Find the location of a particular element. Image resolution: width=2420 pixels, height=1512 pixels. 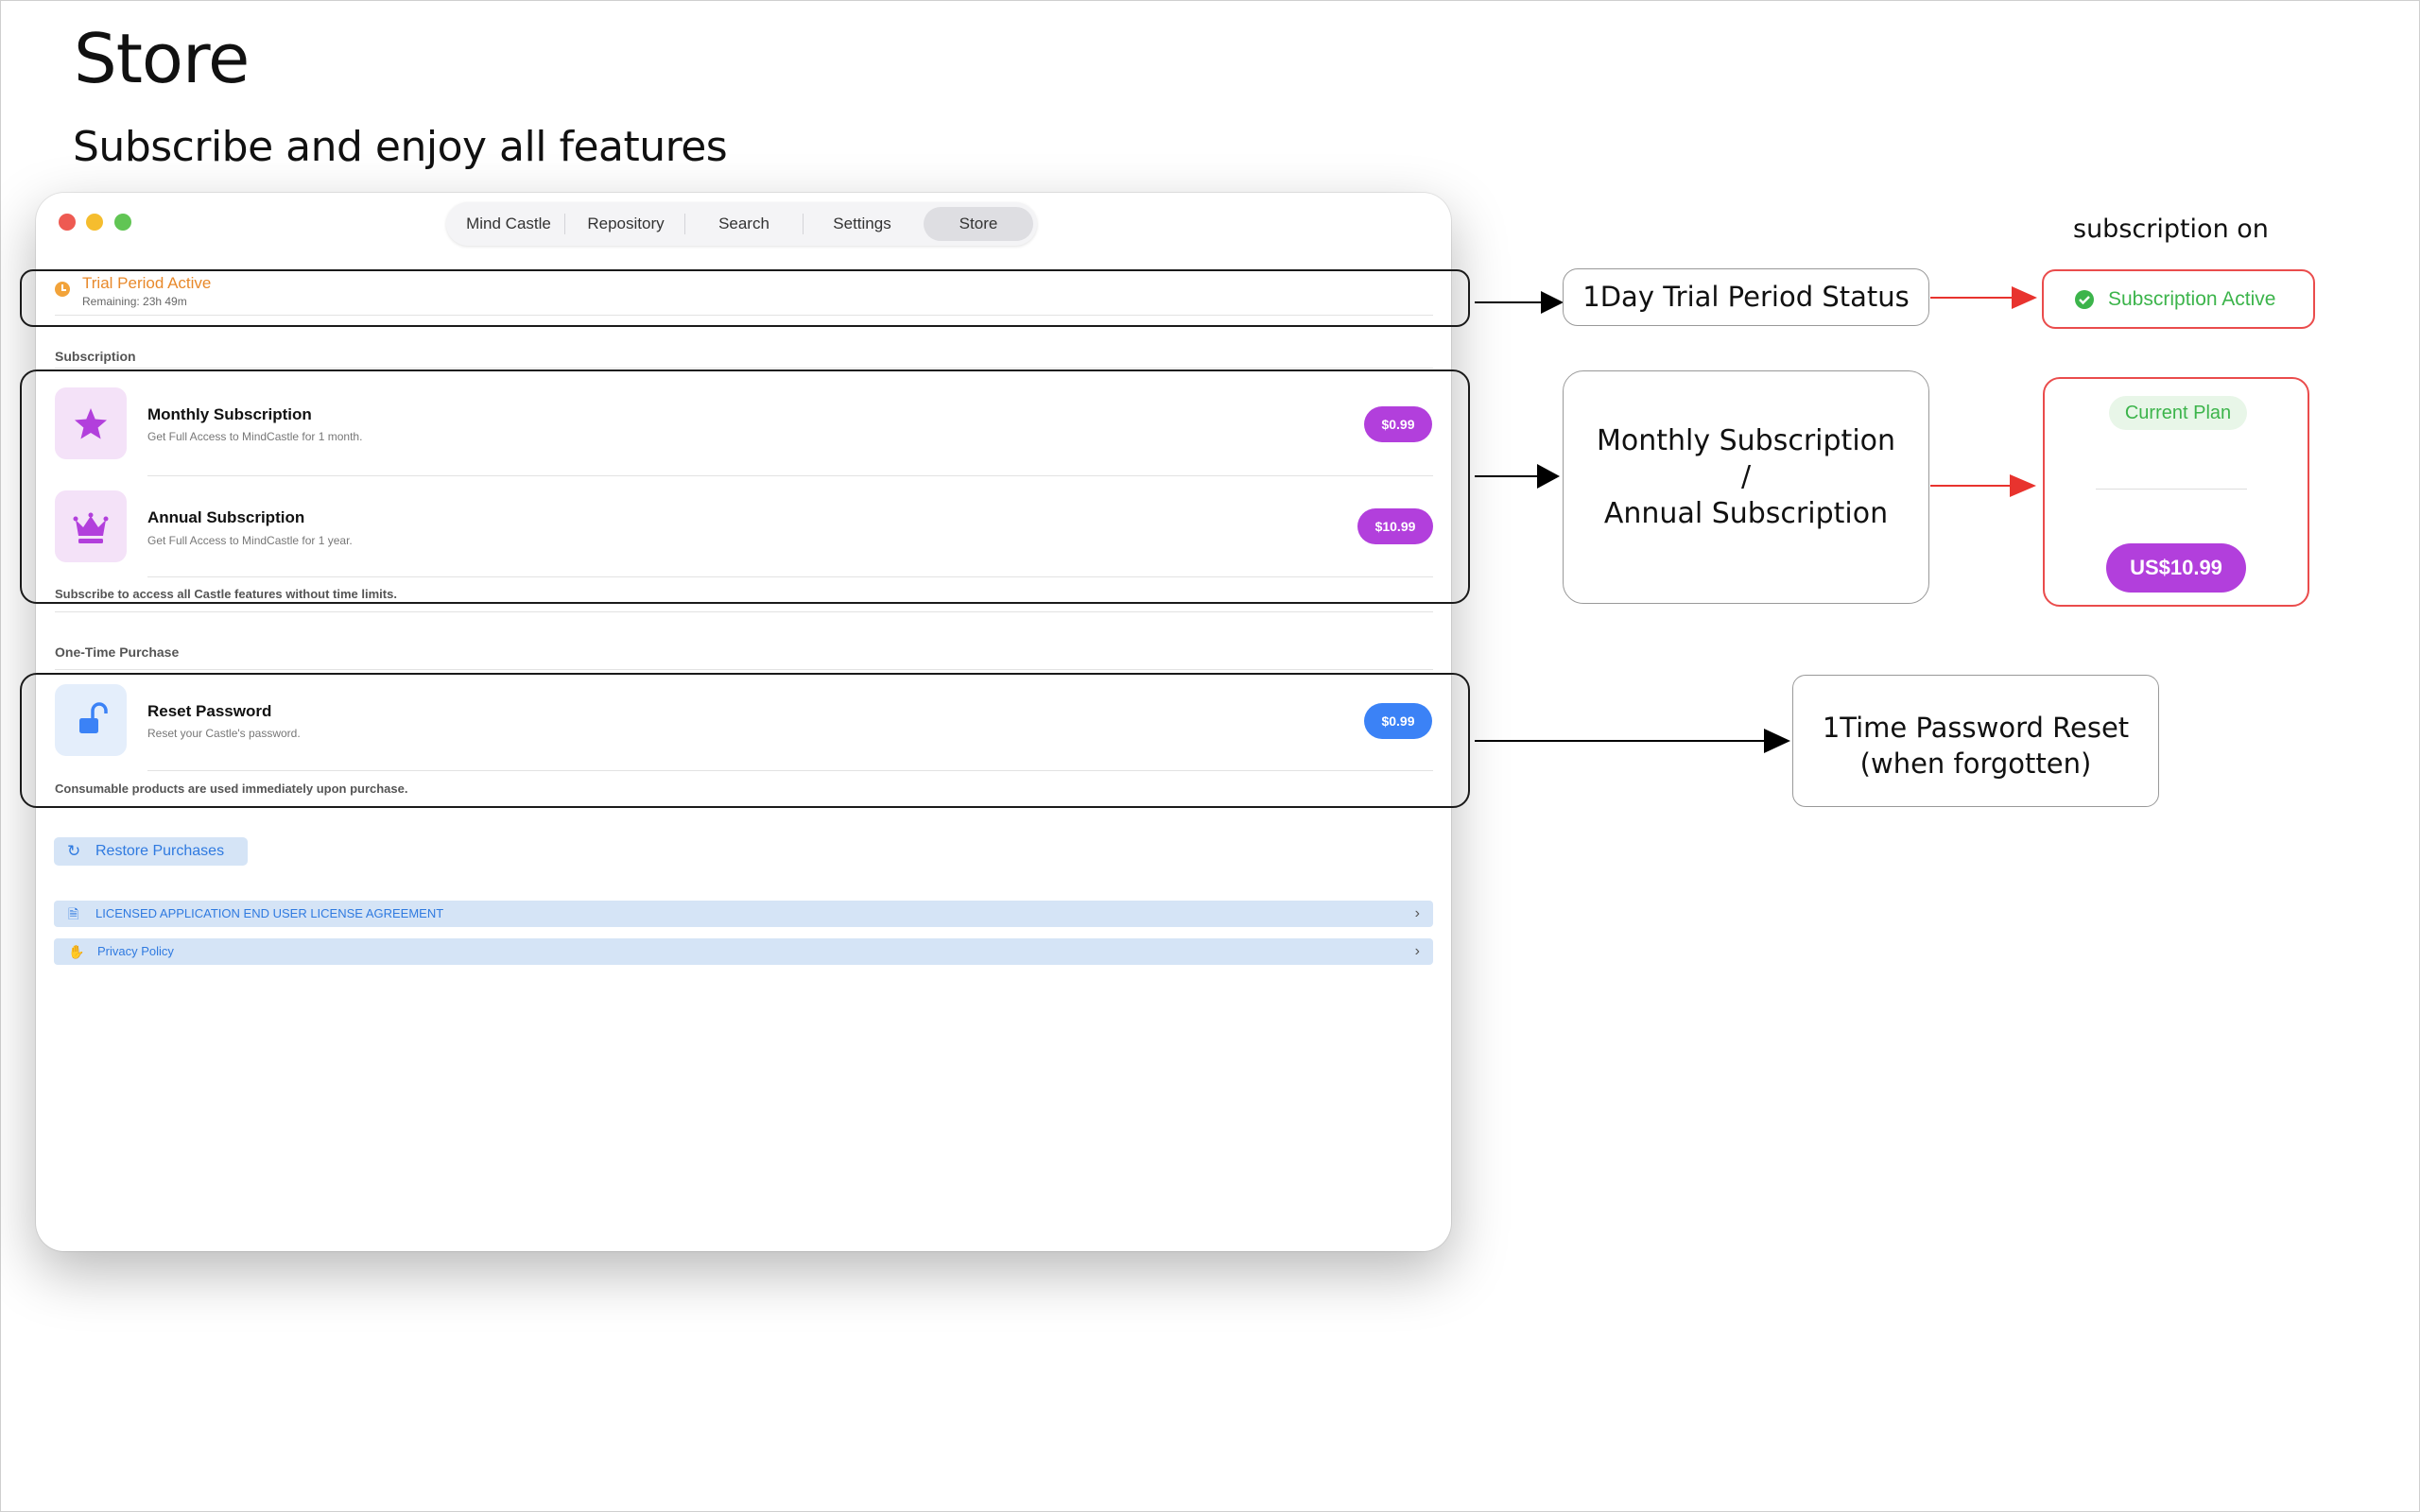

arrow-subscription-red is located at coordinates (1983, 485).